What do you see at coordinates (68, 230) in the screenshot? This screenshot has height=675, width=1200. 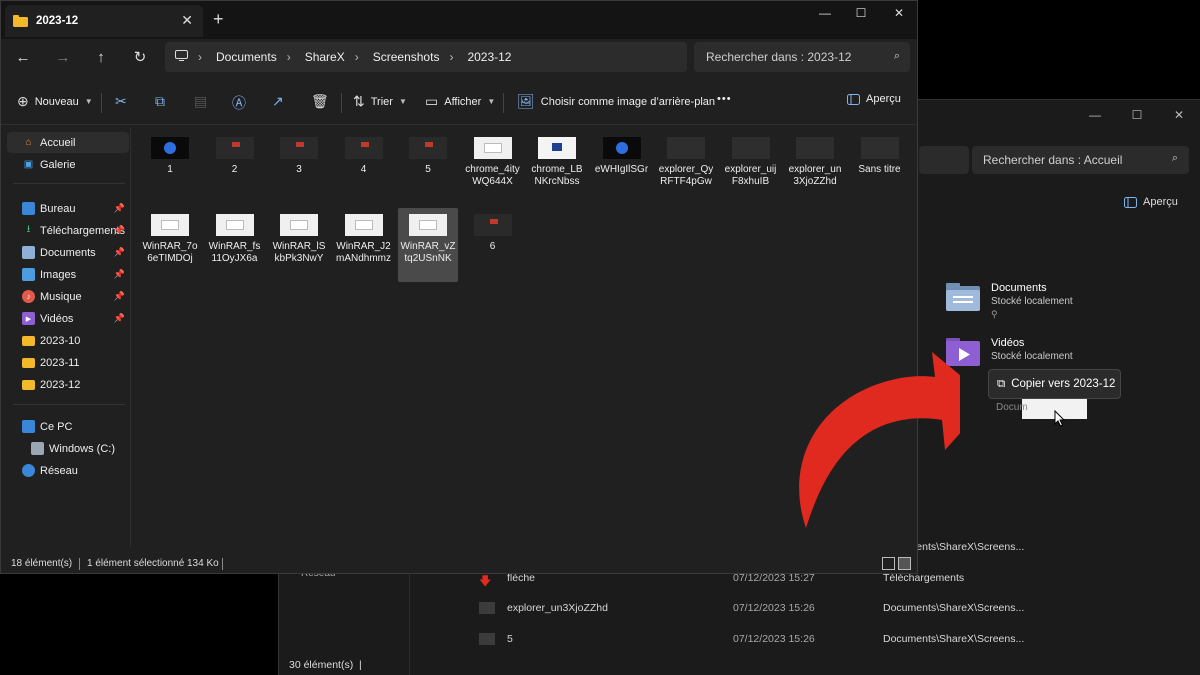 I see `sidebar-item-downloads: ⭳ Téléchargements 📌` at bounding box center [68, 230].